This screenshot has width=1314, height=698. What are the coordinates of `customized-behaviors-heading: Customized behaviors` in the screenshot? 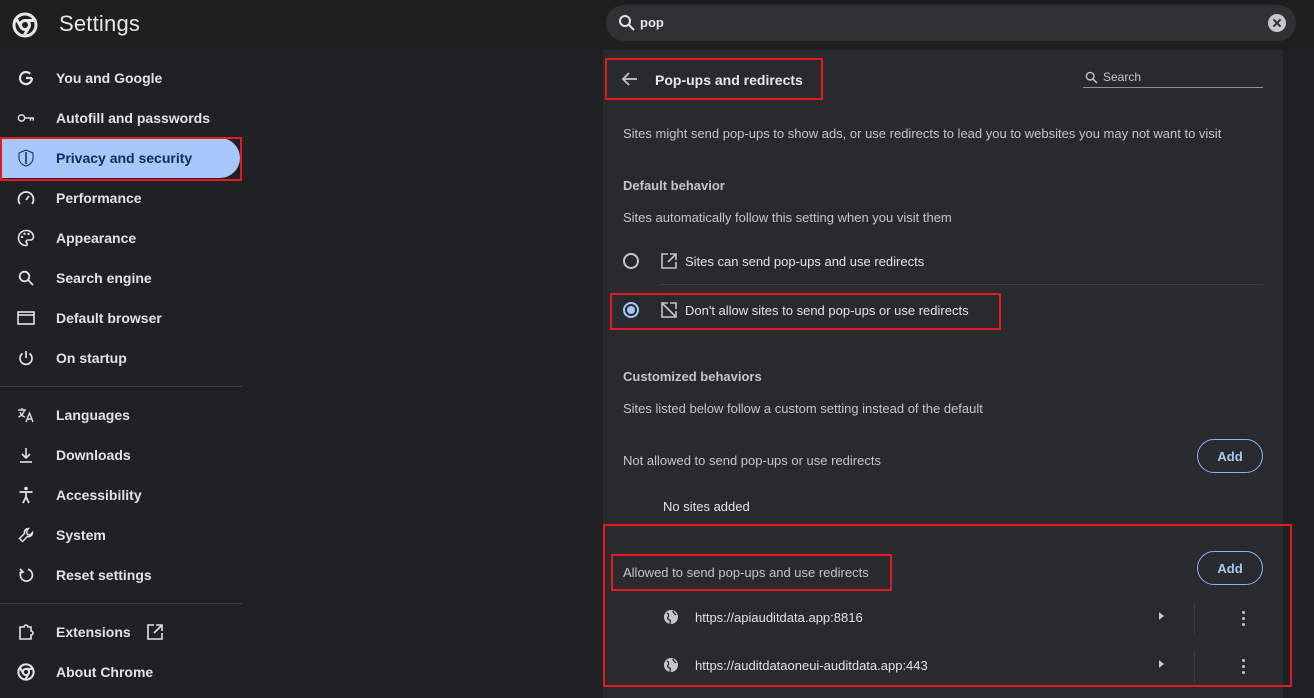 It's located at (692, 376).